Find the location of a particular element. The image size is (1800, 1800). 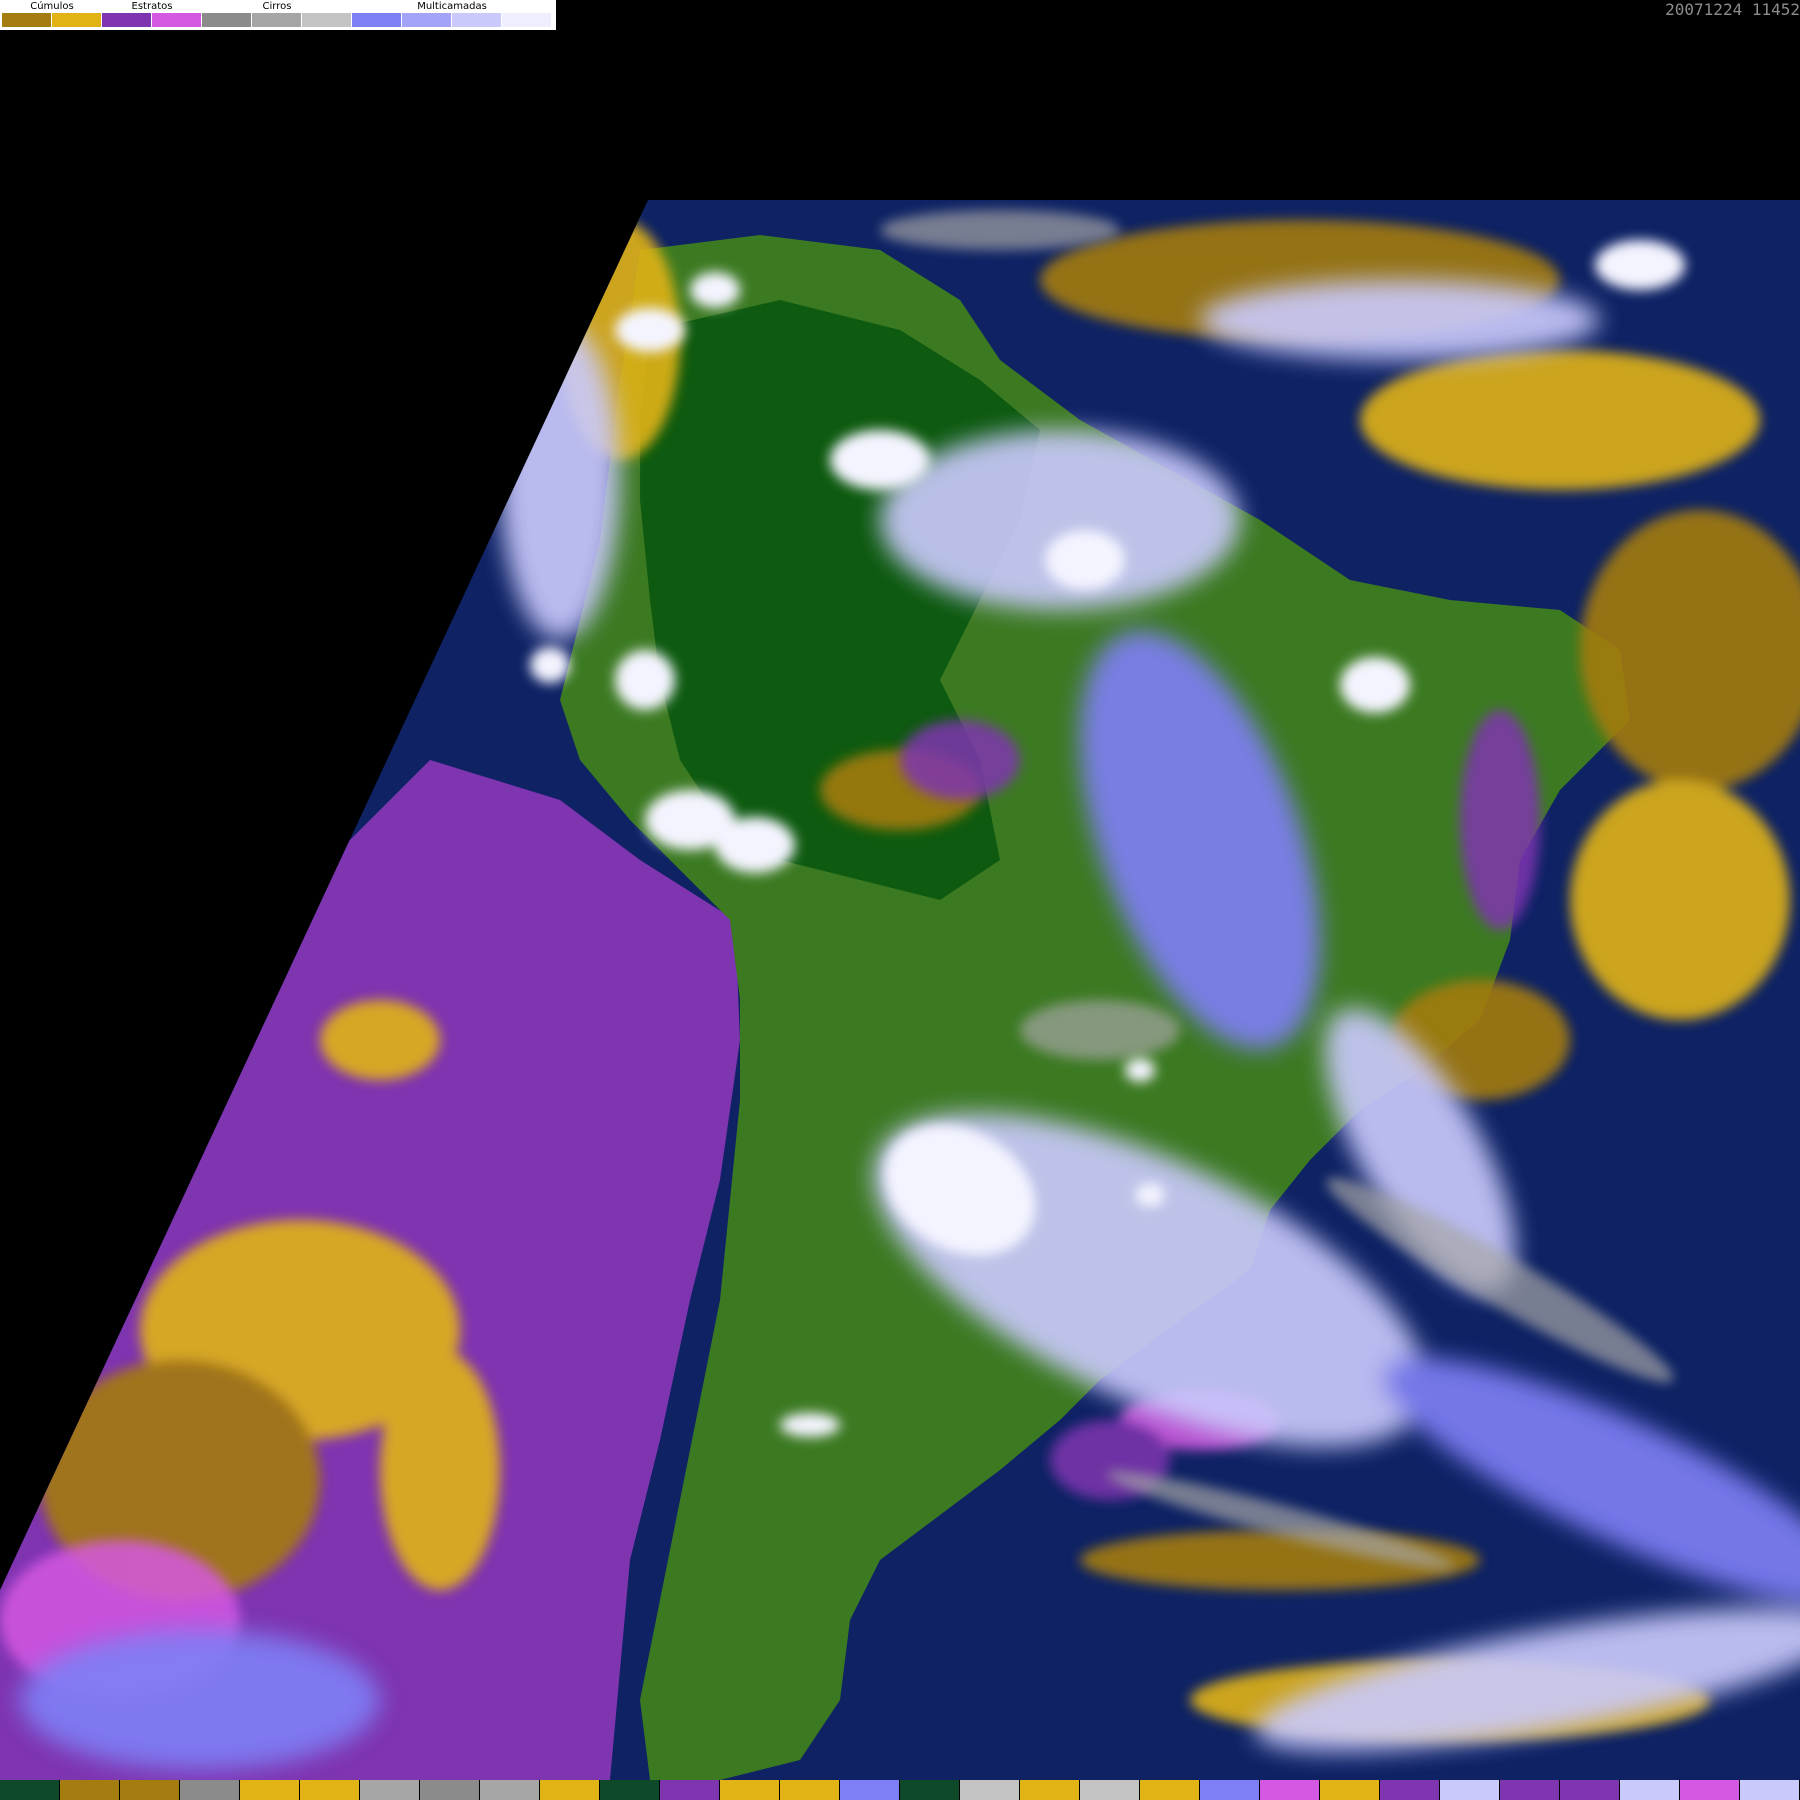

cloud-type-legend: Cúmulos Estratos Cirros Multicamadas is located at coordinates (278, 15).